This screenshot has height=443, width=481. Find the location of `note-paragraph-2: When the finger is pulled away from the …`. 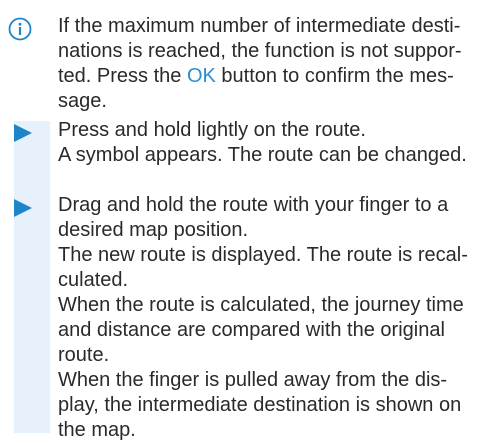

note-paragraph-2: When the finger is pulled away from the … is located at coordinates (260, 405).